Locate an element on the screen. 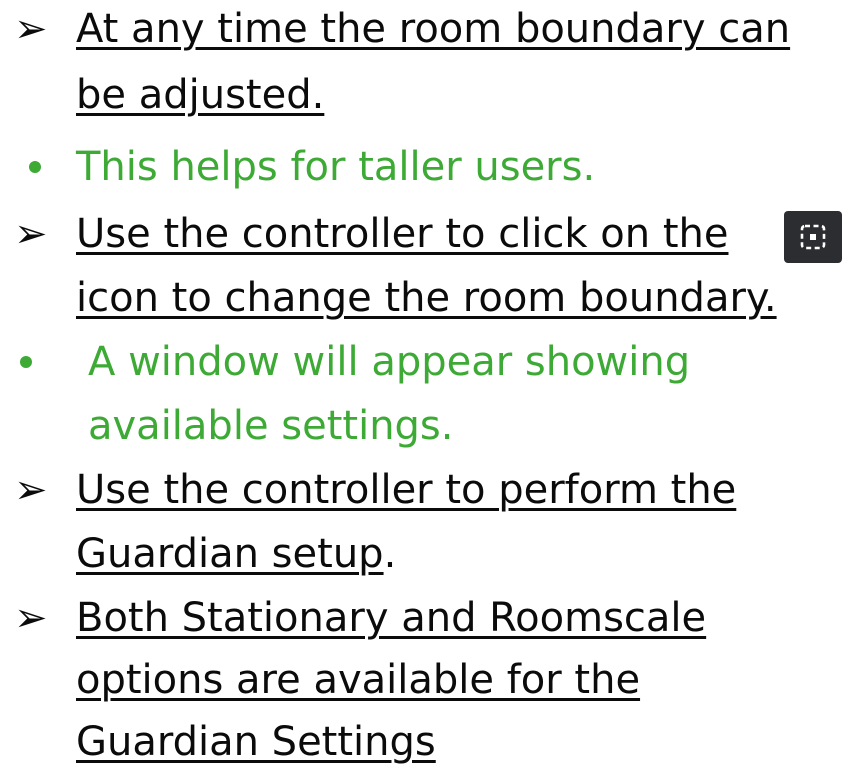 The width and height of the screenshot is (856, 767). sub-bullet-2-line-1: A window will appear showing is located at coordinates (389, 362).